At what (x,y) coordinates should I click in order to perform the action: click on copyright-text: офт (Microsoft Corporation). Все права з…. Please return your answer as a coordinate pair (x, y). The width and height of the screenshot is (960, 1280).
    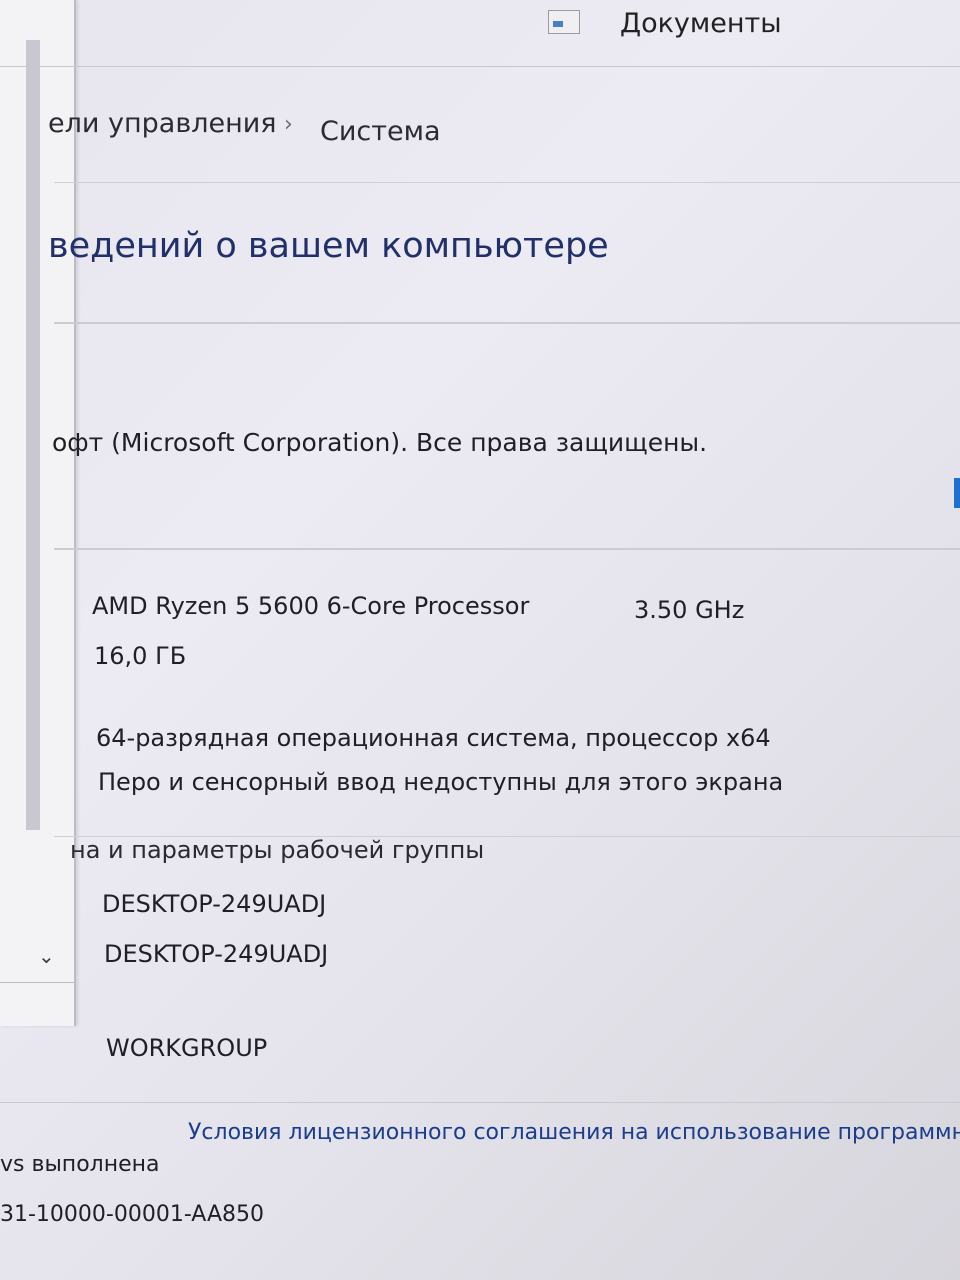
    Looking at the image, I should click on (380, 442).